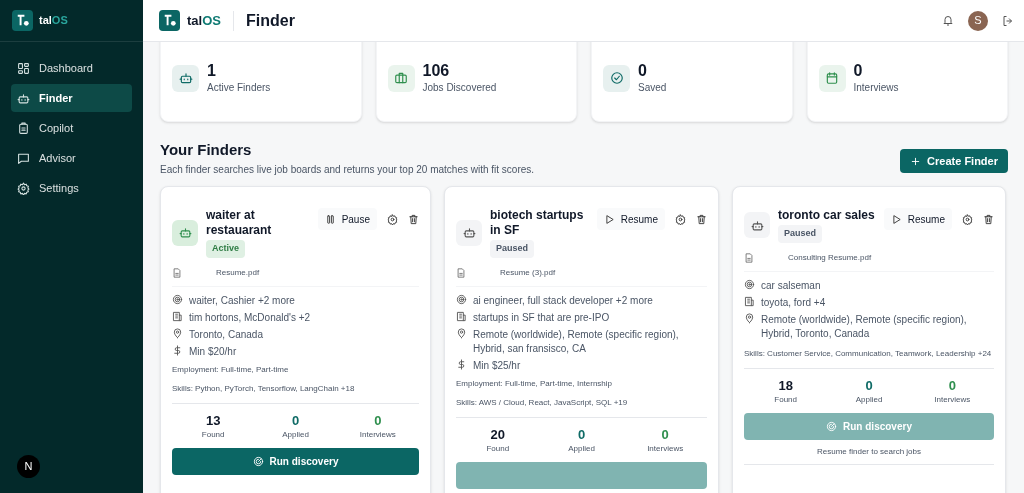 Image resolution: width=1024 pixels, height=493 pixels. I want to click on nav-item: Finder, so click(71, 98).